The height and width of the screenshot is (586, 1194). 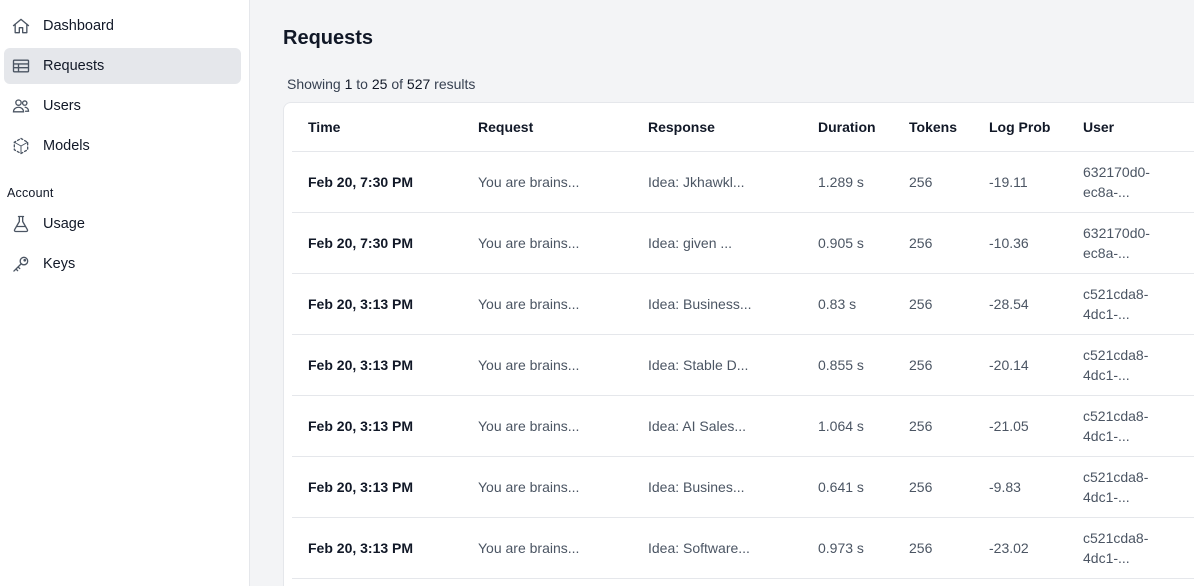 I want to click on sidebar-item-usage: Usage, so click(x=122, y=224).